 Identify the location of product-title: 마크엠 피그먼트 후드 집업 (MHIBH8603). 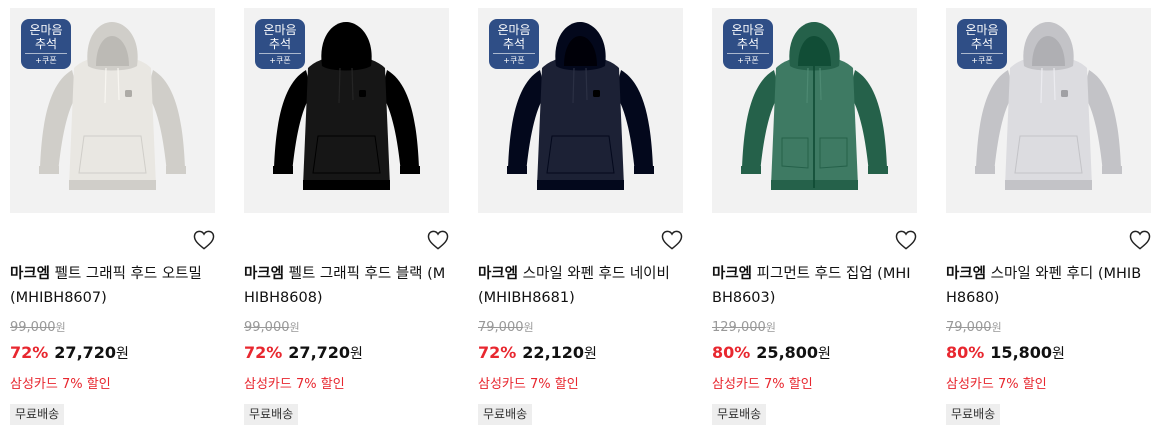
(814, 286).